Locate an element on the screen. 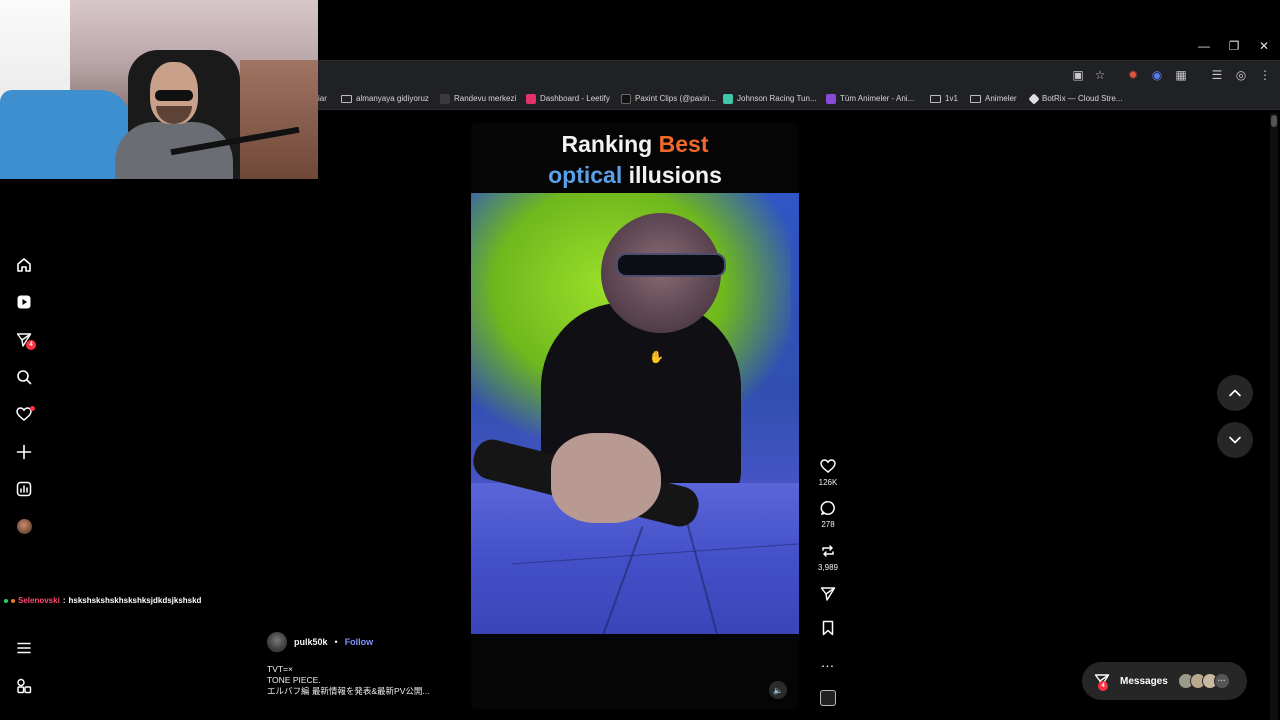  bookmark-folder: 1v1 is located at coordinates (944, 99).